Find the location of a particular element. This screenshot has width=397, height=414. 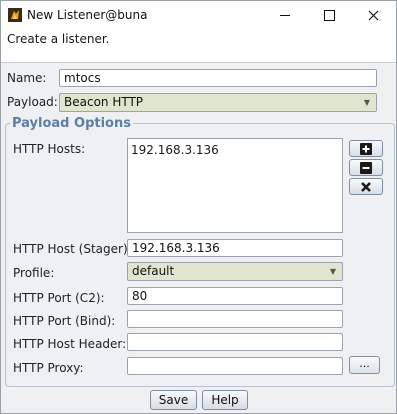

window-title: New Listener@buna is located at coordinates (87, 15).